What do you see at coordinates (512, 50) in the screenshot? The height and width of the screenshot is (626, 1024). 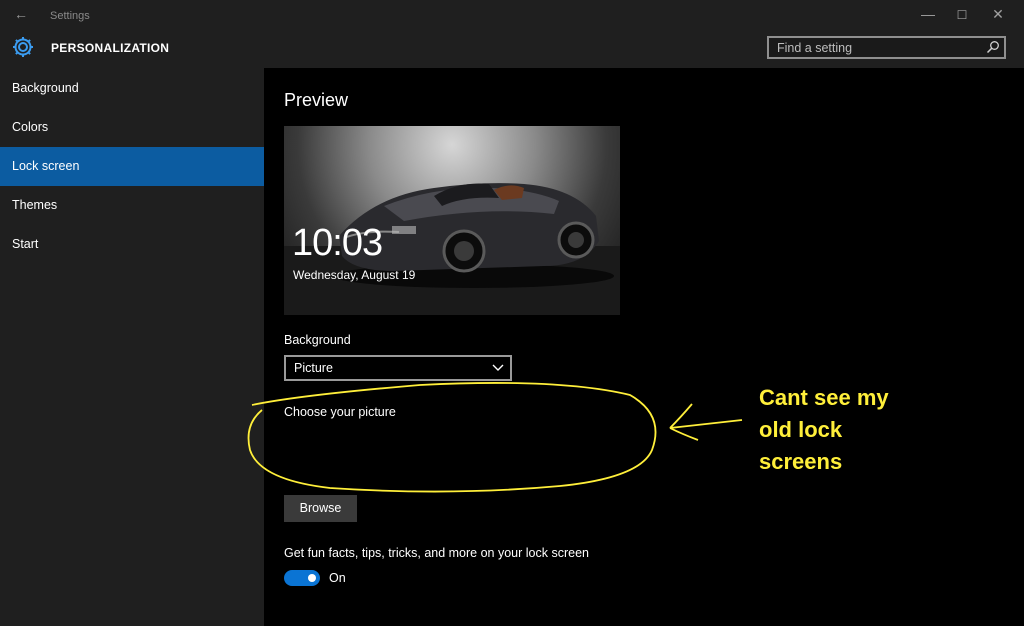 I see `app-header: PERSONALIZATION` at bounding box center [512, 50].